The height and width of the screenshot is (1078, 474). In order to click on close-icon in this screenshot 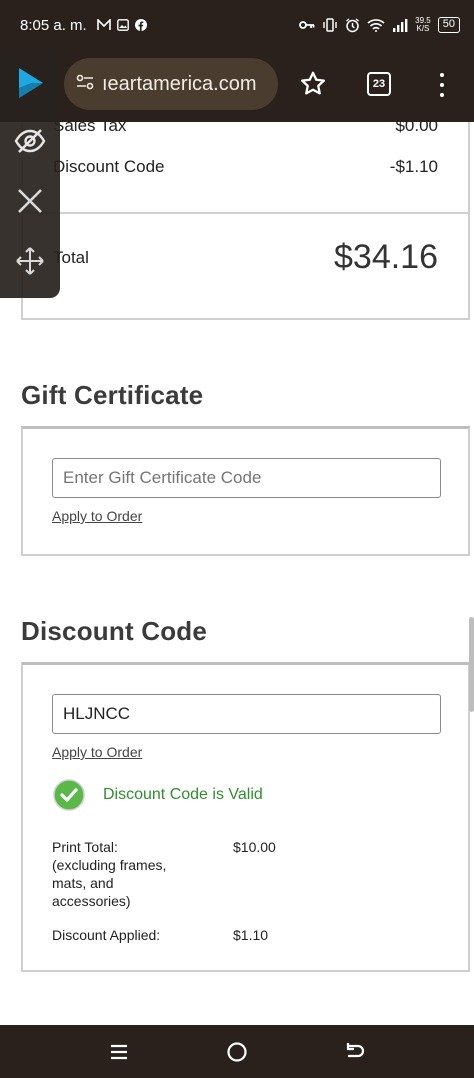, I will do `click(30, 201)`.